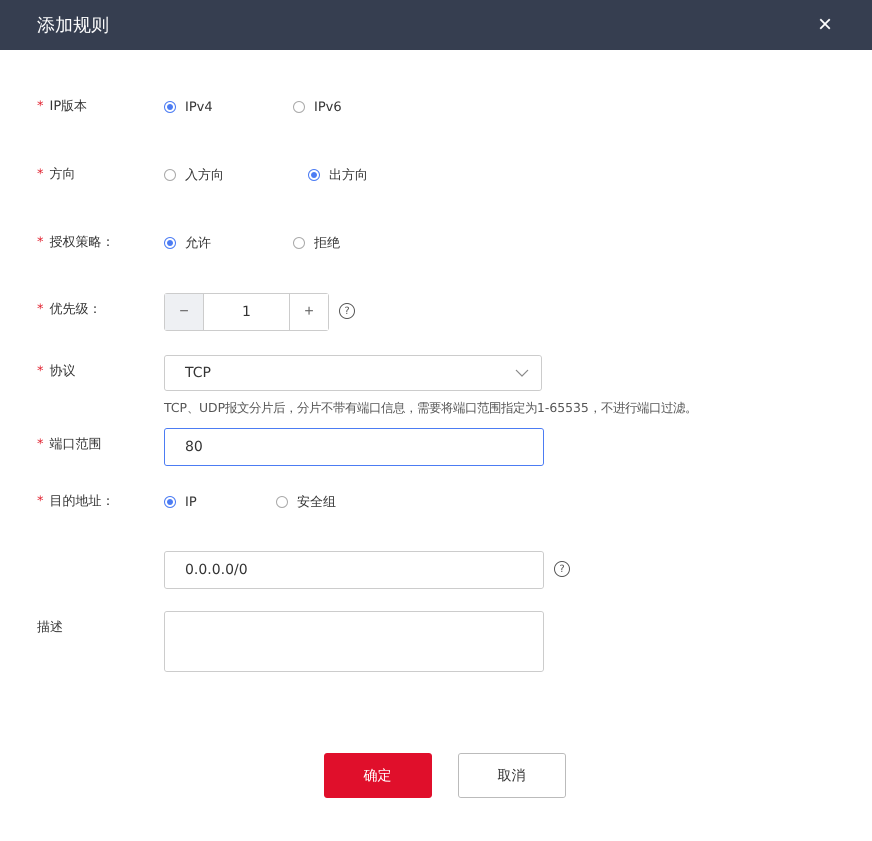 This screenshot has height=841, width=872. Describe the element at coordinates (228, 107) in the screenshot. I see `radio-option: IPv4` at that location.